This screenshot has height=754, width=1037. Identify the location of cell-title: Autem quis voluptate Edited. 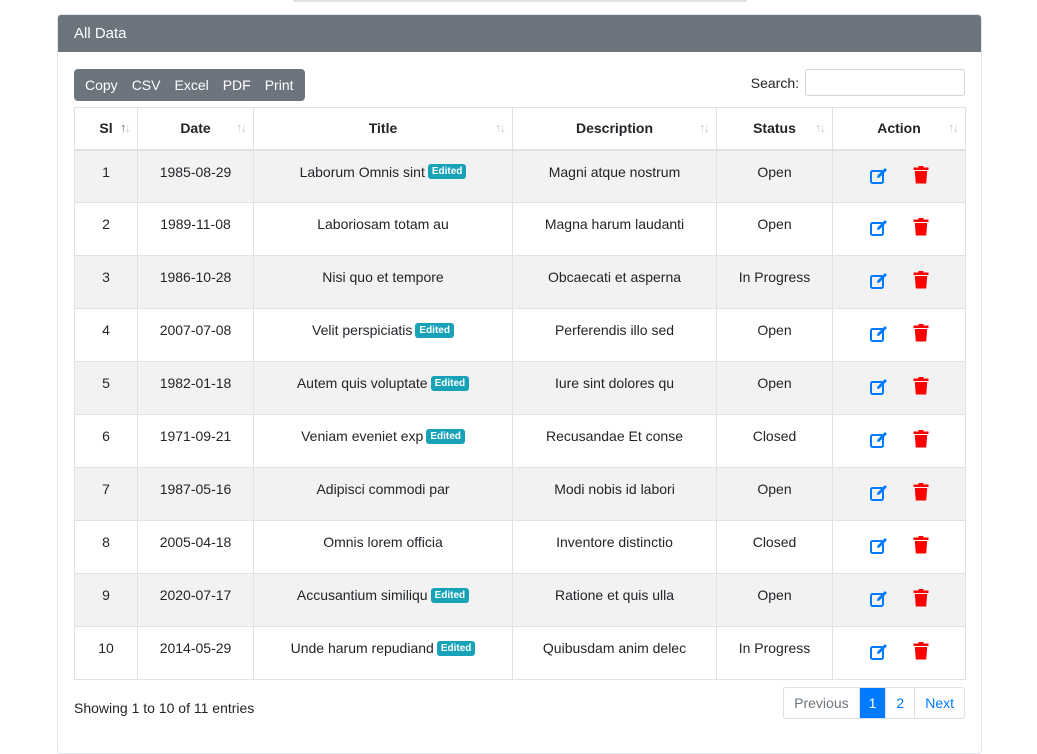
(383, 388).